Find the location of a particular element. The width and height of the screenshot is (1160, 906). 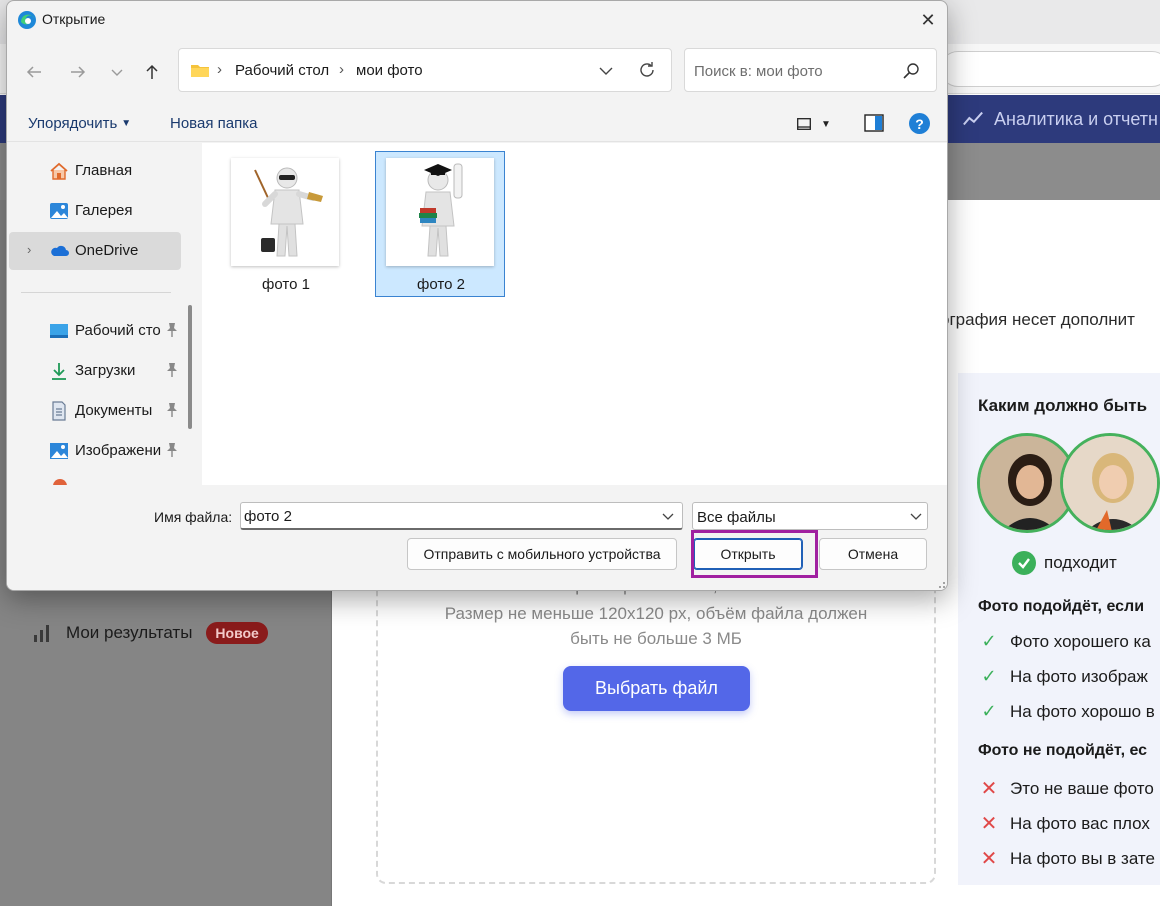

help-icon: ? is located at coordinates (919, 123).